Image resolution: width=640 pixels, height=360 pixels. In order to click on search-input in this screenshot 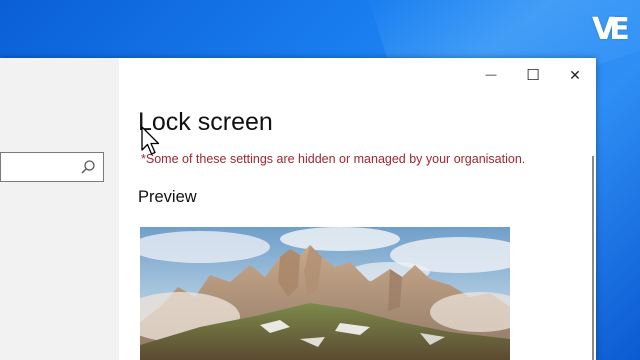, I will do `click(40, 167)`.